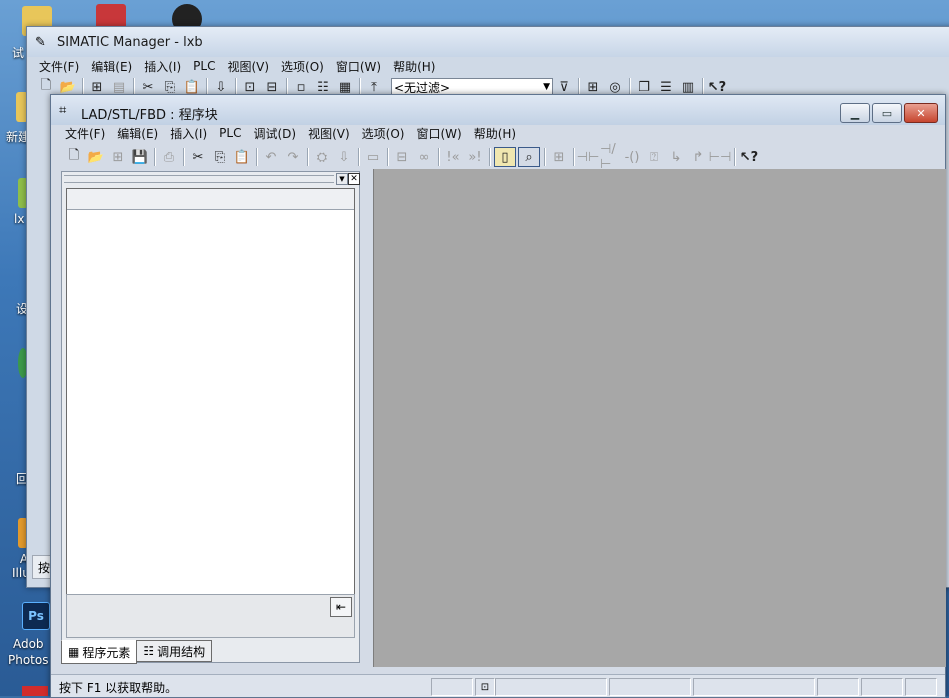  I want to click on paste-icon: 📋, so click(242, 157).